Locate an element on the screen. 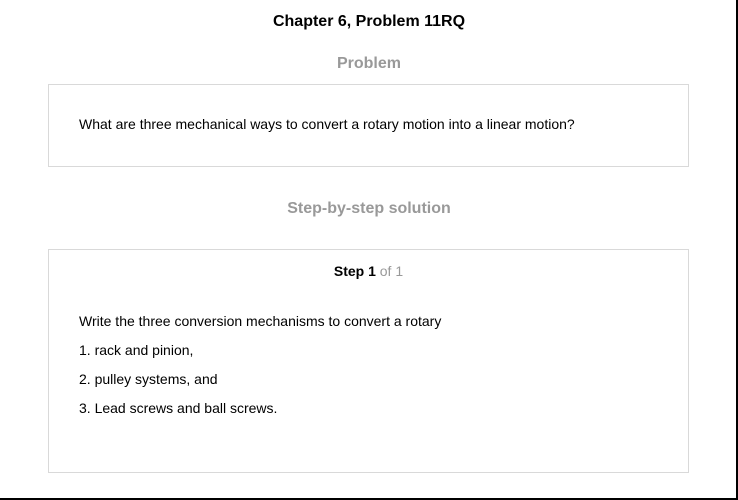 This screenshot has height=500, width=738. step-label: Step 1 is located at coordinates (354, 271).